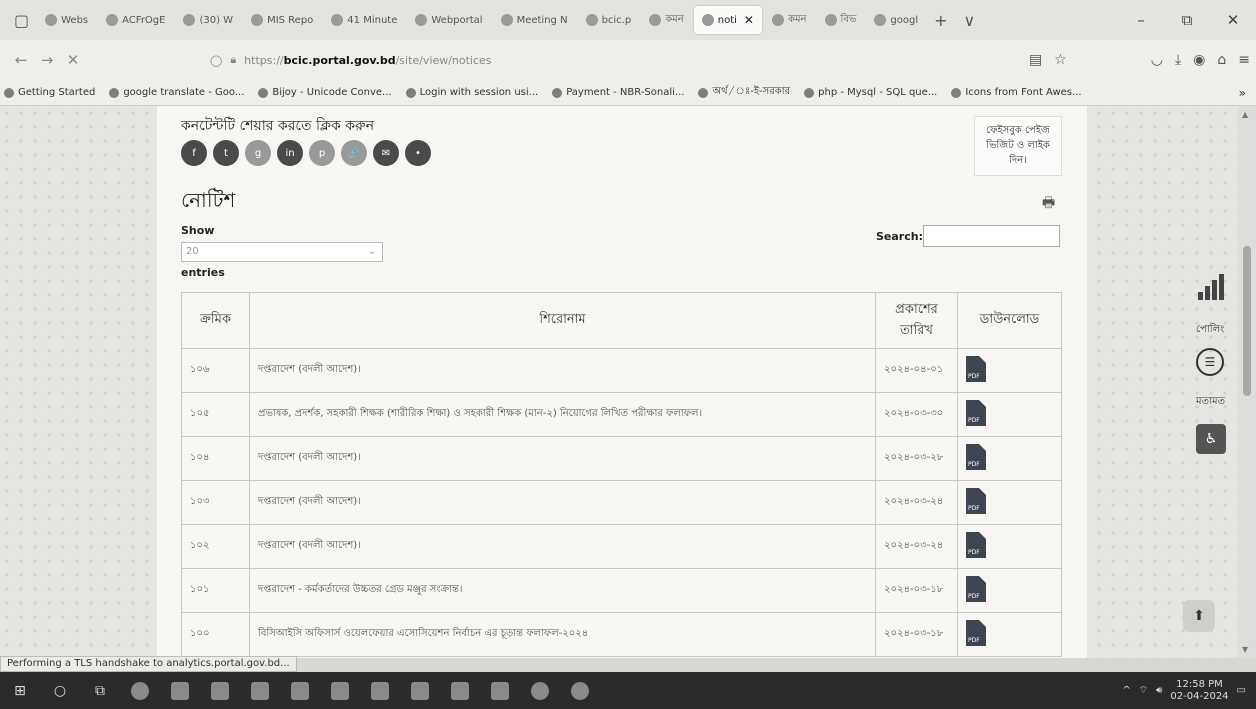  I want to click on restore-button: ⧉, so click(1187, 20).